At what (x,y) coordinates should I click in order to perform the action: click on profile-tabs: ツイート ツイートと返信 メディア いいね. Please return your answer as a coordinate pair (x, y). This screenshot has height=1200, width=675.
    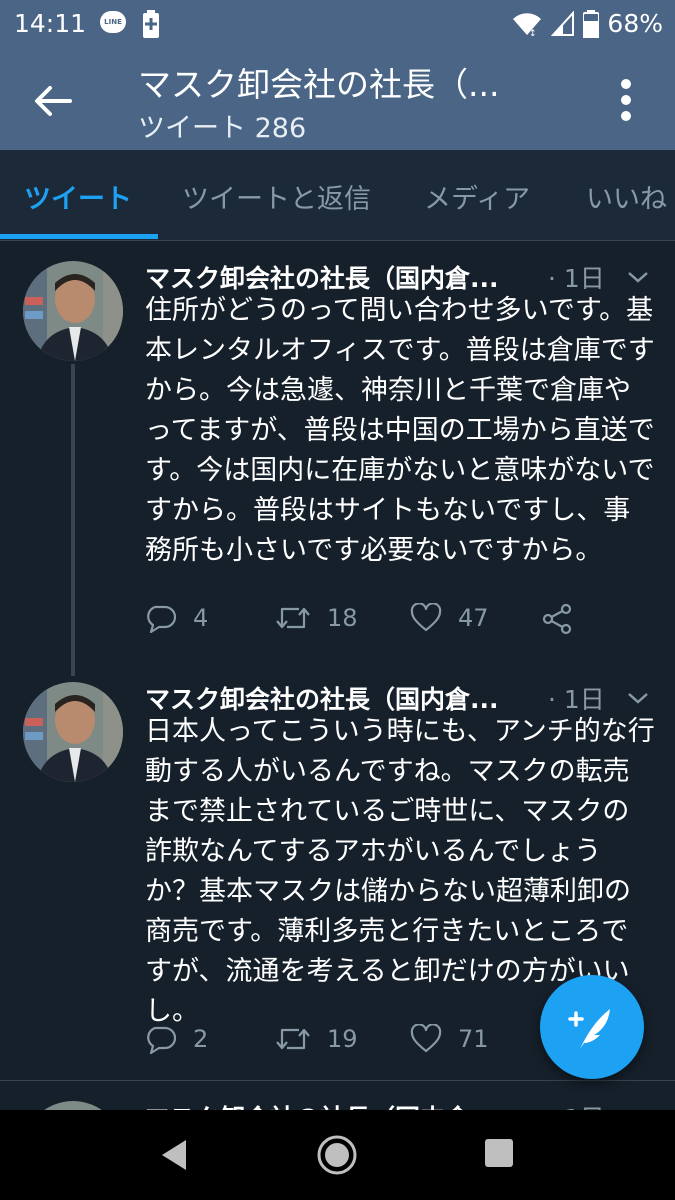
    Looking at the image, I should click on (337, 195).